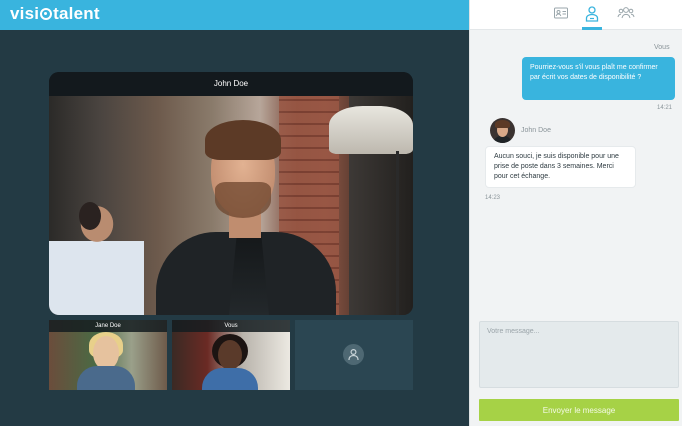 Image resolution: width=682 pixels, height=426 pixels. I want to click on message-timestamp: 14:23, so click(493, 198).